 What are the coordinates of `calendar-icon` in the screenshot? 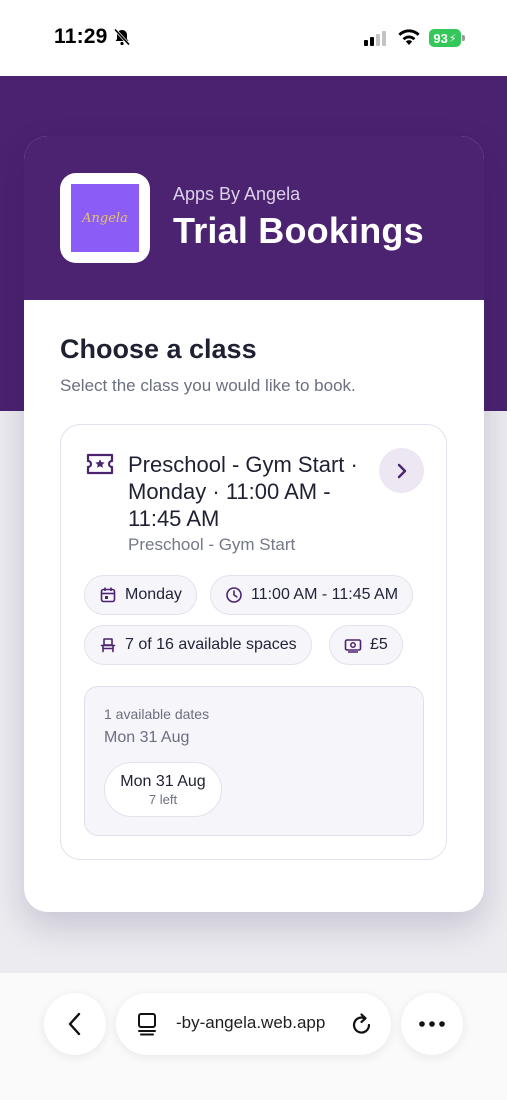 It's located at (108, 595).